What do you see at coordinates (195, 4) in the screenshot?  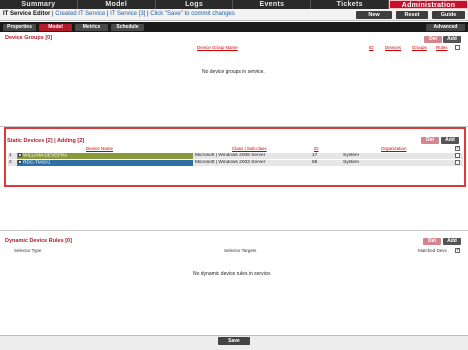 I see `tab-logs: Logs` at bounding box center [195, 4].